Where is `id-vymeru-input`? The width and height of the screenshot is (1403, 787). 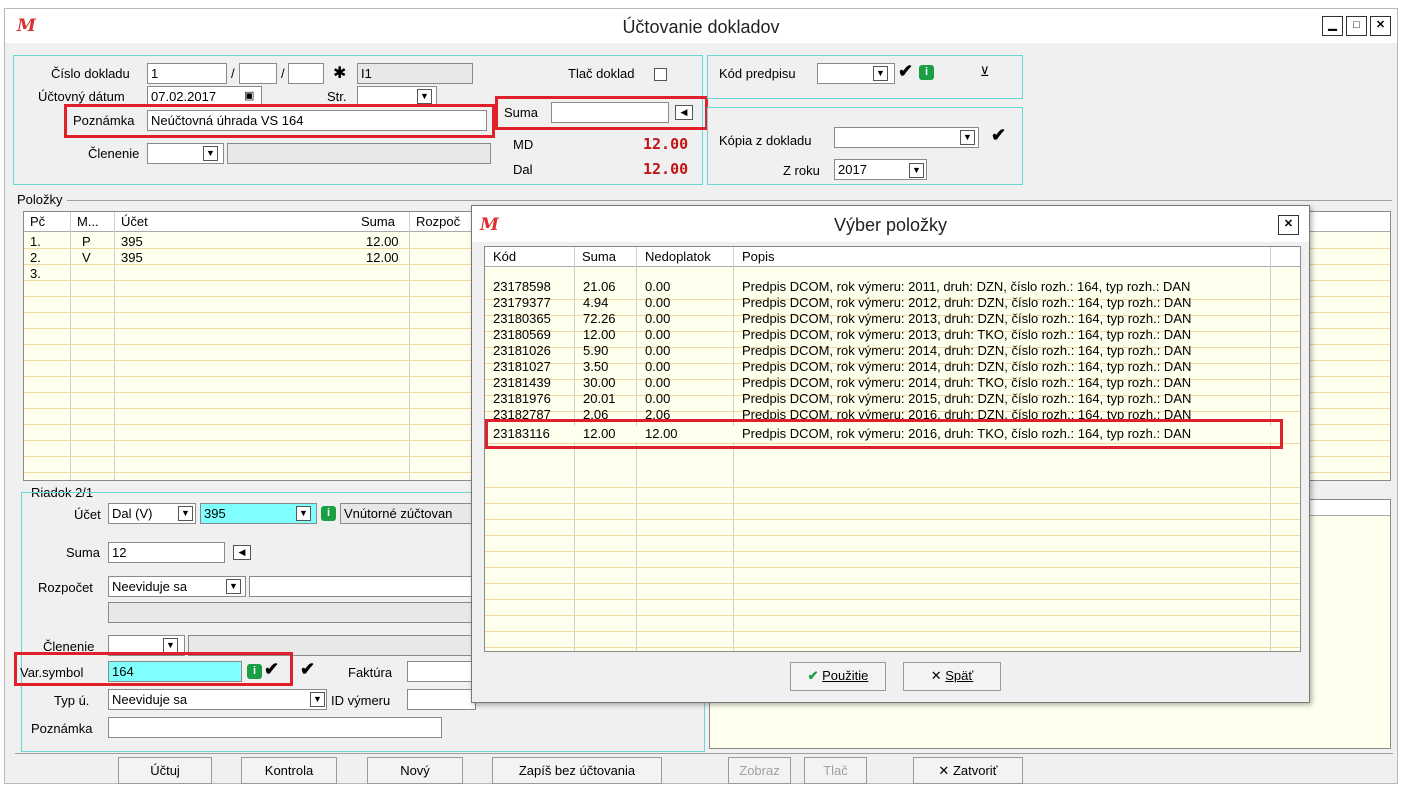
id-vymeru-input is located at coordinates (441, 699).